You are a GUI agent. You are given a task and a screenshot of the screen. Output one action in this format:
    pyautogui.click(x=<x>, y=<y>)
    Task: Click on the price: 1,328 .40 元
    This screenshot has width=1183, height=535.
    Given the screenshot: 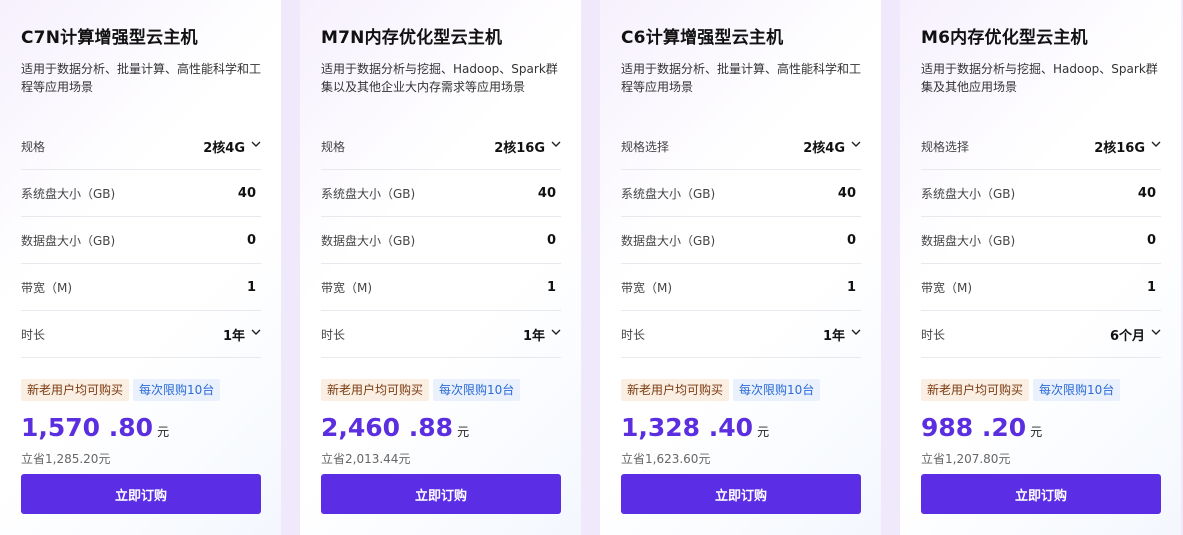 What is the action you would take?
    pyautogui.click(x=695, y=427)
    